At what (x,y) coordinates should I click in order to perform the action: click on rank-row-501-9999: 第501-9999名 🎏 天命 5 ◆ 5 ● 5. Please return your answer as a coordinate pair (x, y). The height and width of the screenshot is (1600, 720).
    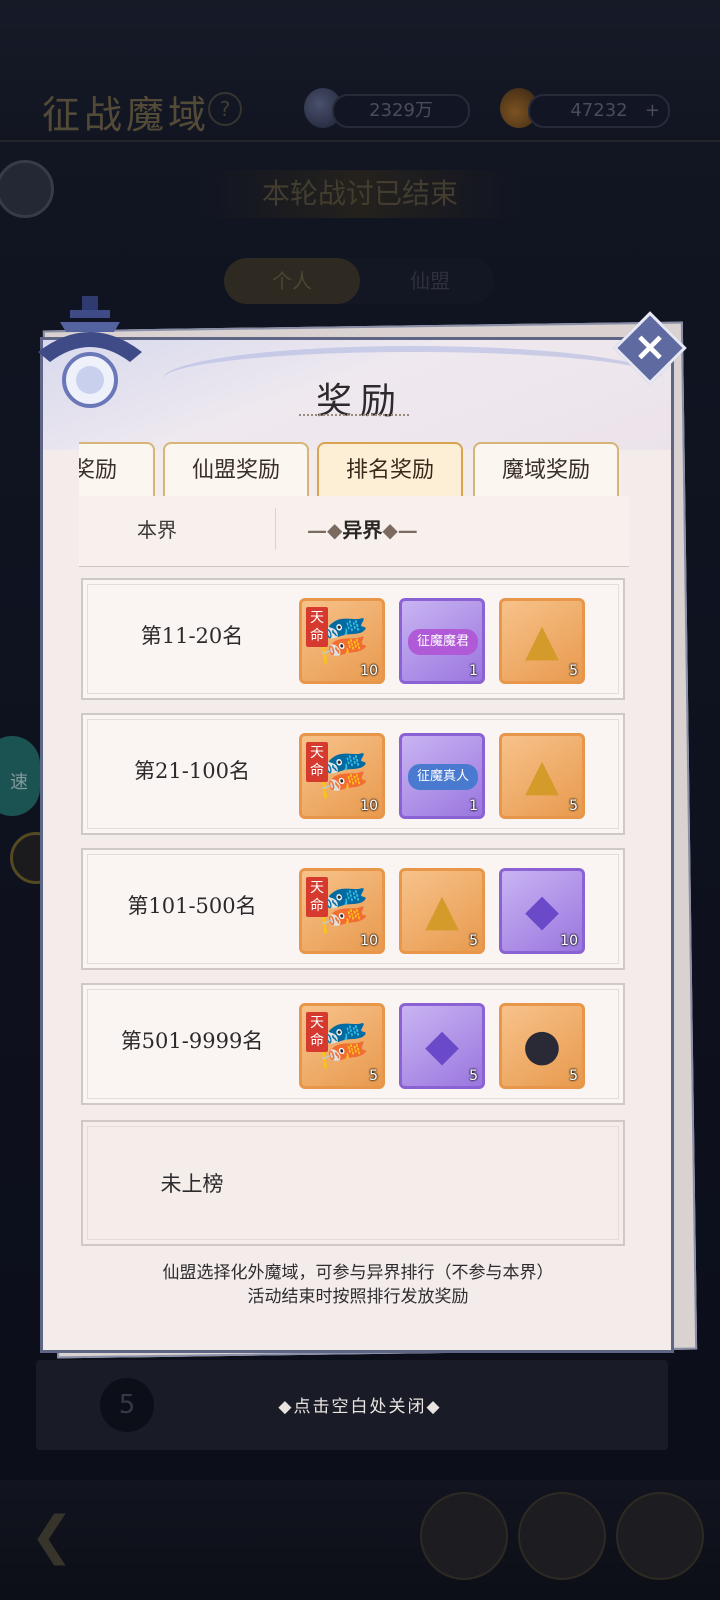
    Looking at the image, I should click on (353, 1044).